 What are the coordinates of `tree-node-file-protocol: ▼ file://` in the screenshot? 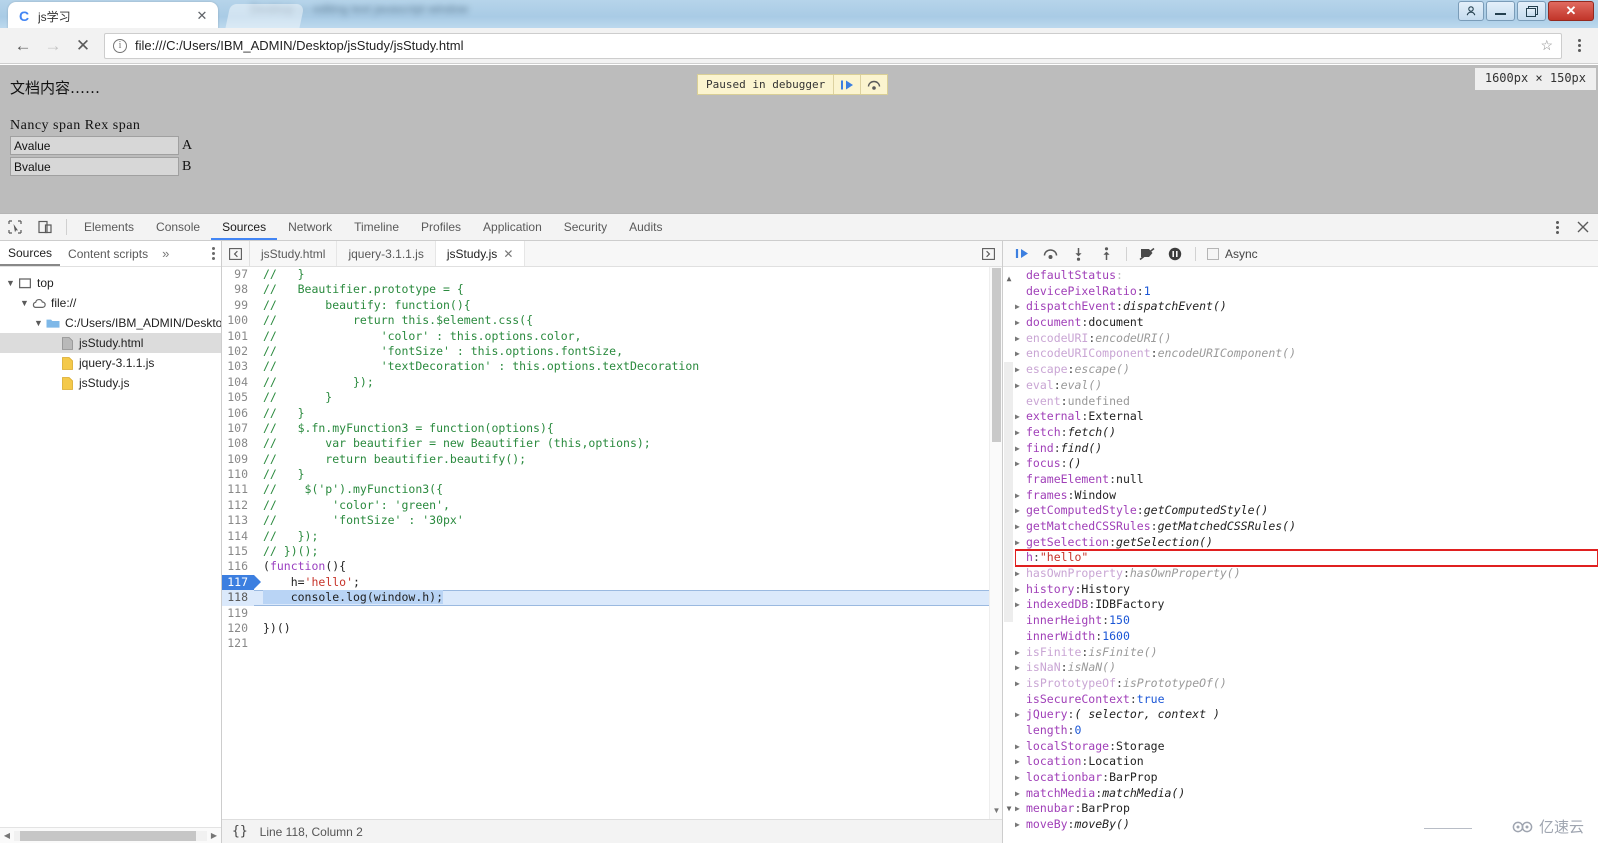 It's located at (110, 303).